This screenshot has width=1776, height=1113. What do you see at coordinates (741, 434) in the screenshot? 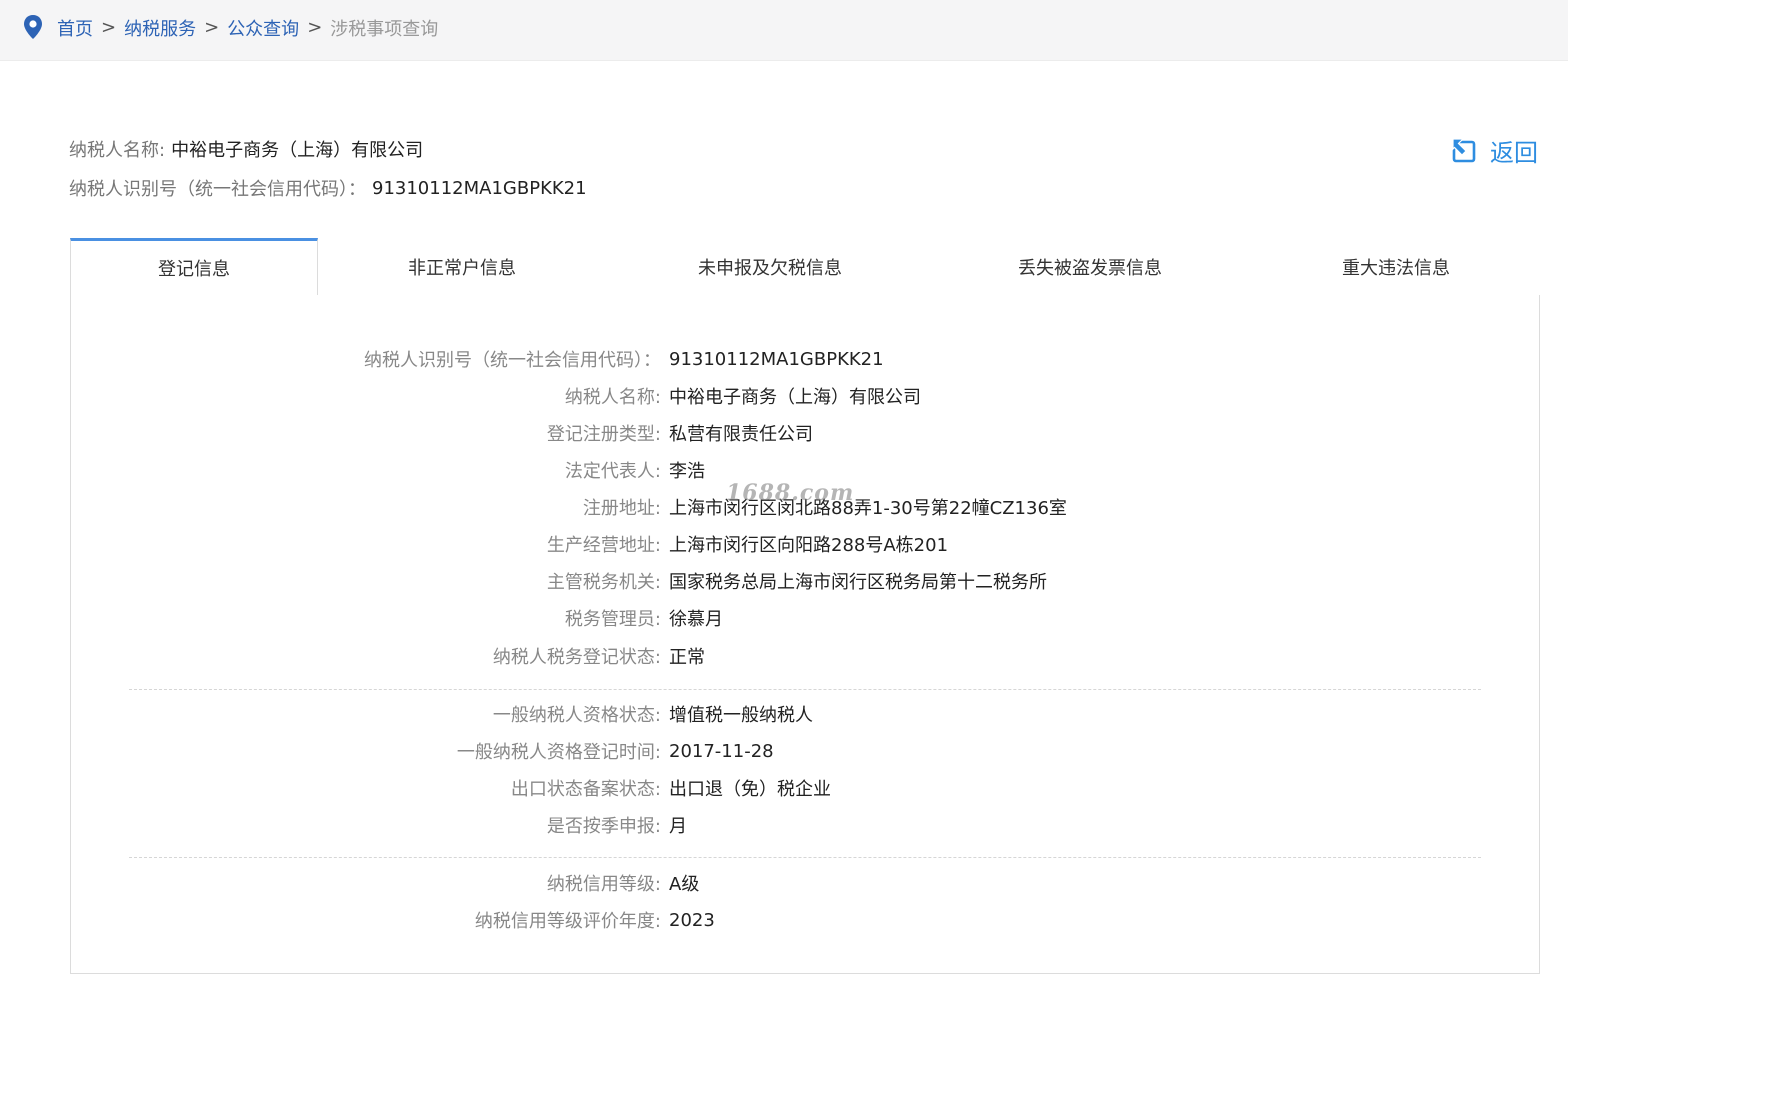
I see `detail-value: 私营有限责任公司` at bounding box center [741, 434].